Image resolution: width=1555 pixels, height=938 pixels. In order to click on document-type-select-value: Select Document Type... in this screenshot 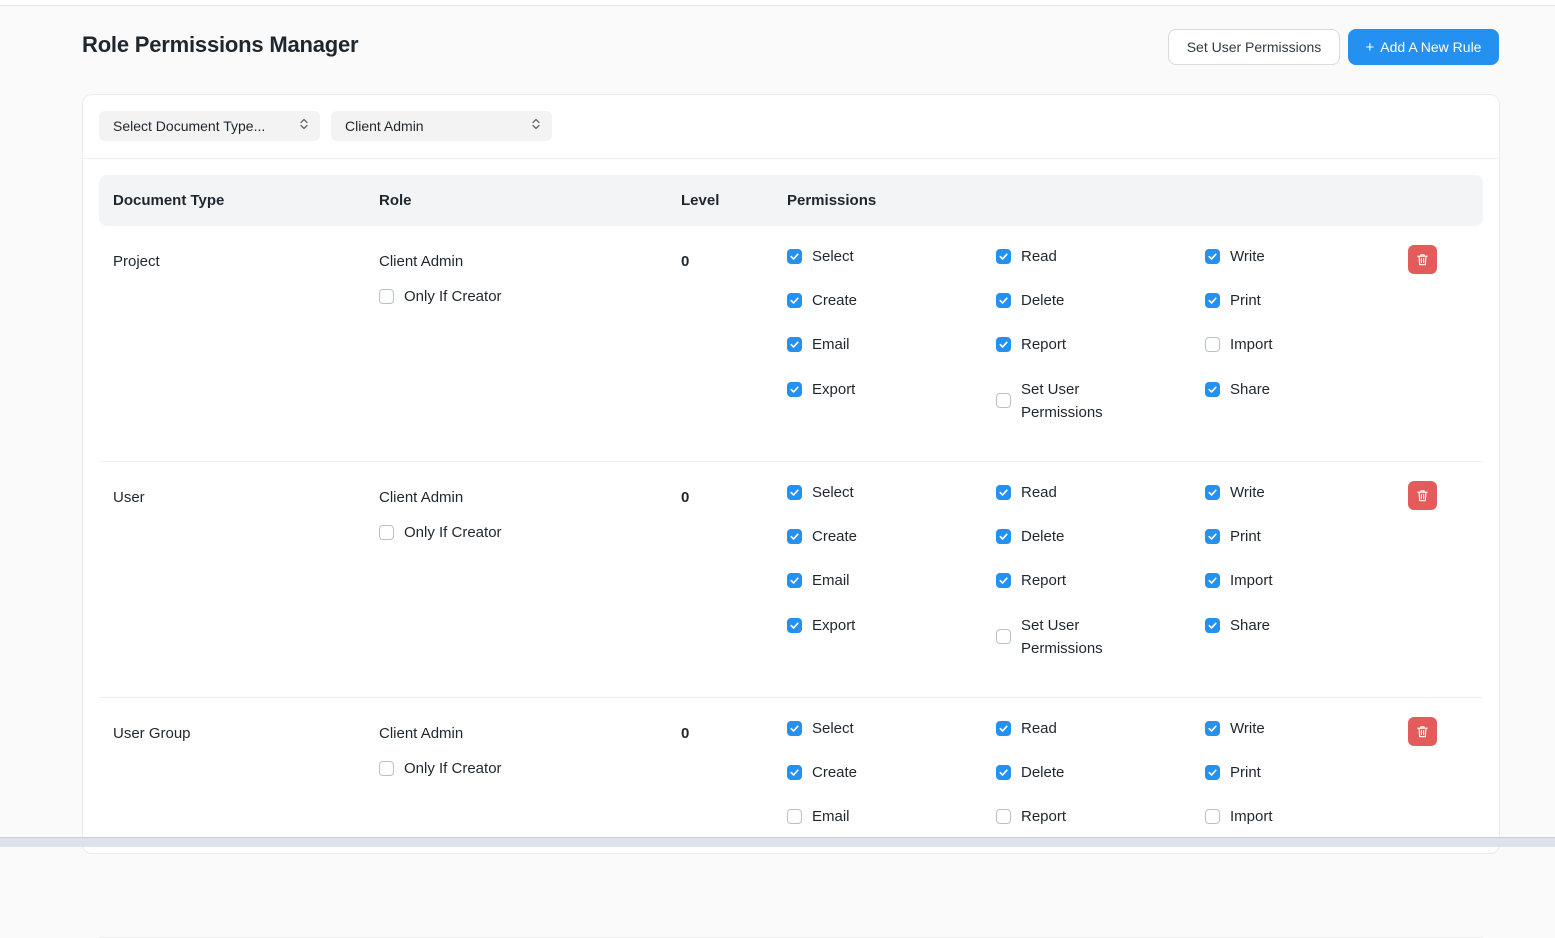, I will do `click(189, 126)`.